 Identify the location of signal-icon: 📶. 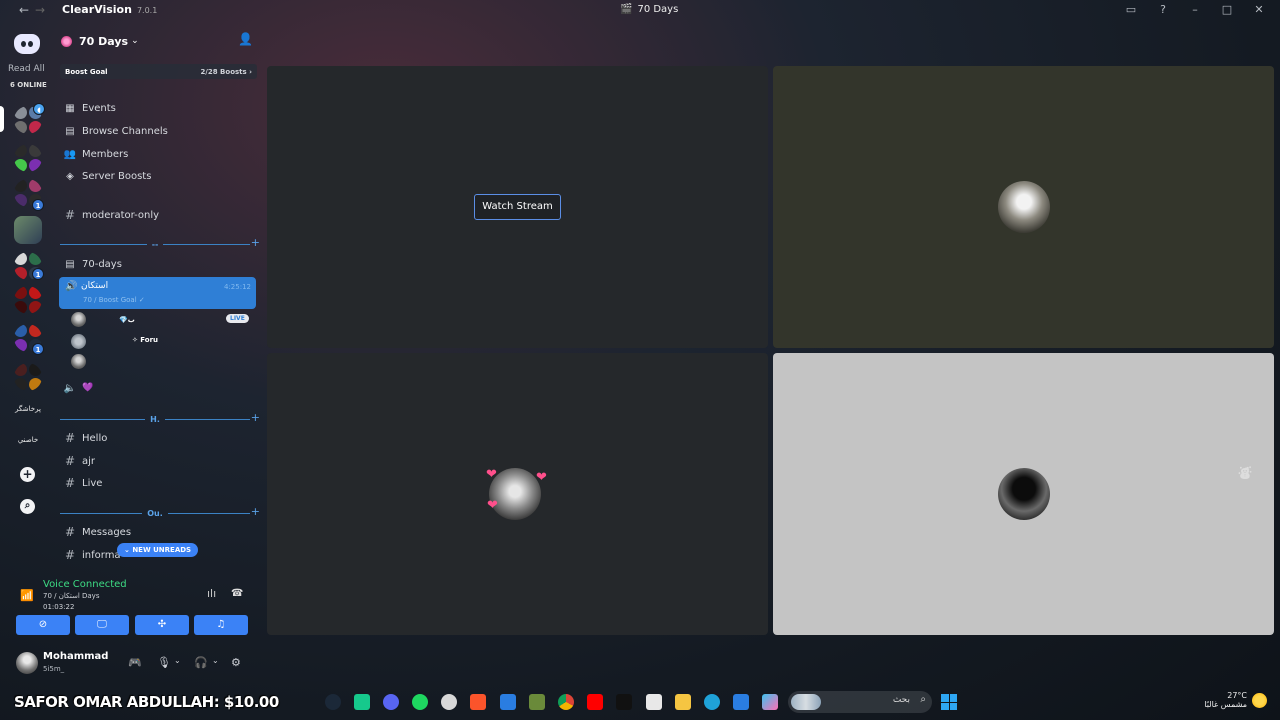
(27, 595).